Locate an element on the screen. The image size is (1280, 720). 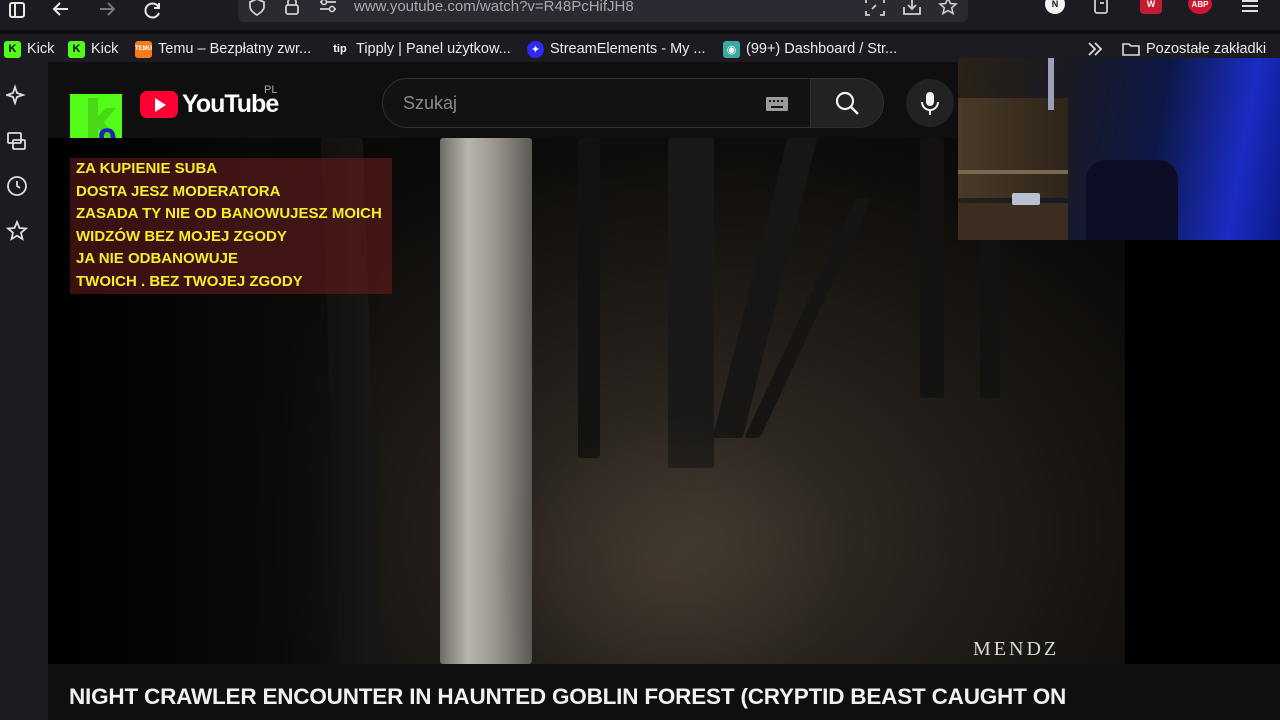
overlay-line: ZASADA TY NIE OD BANOWUJESZ MOICH is located at coordinates (229, 213).